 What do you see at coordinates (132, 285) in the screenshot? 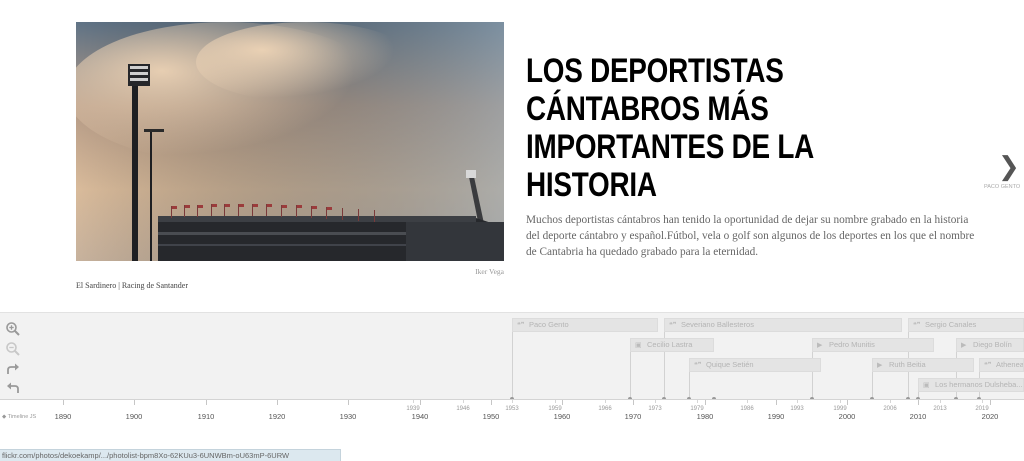
I see `photo-caption: El Sardinero | Racing de Santander` at bounding box center [132, 285].